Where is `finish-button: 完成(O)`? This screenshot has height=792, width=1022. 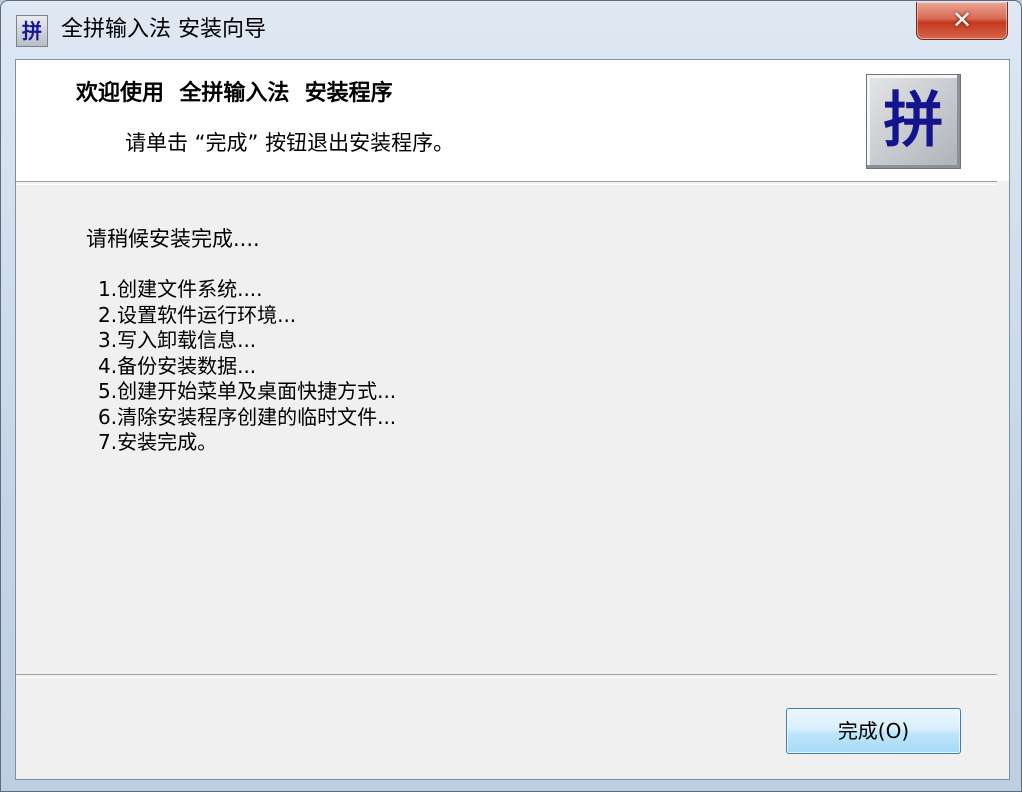
finish-button: 完成(O) is located at coordinates (873, 731).